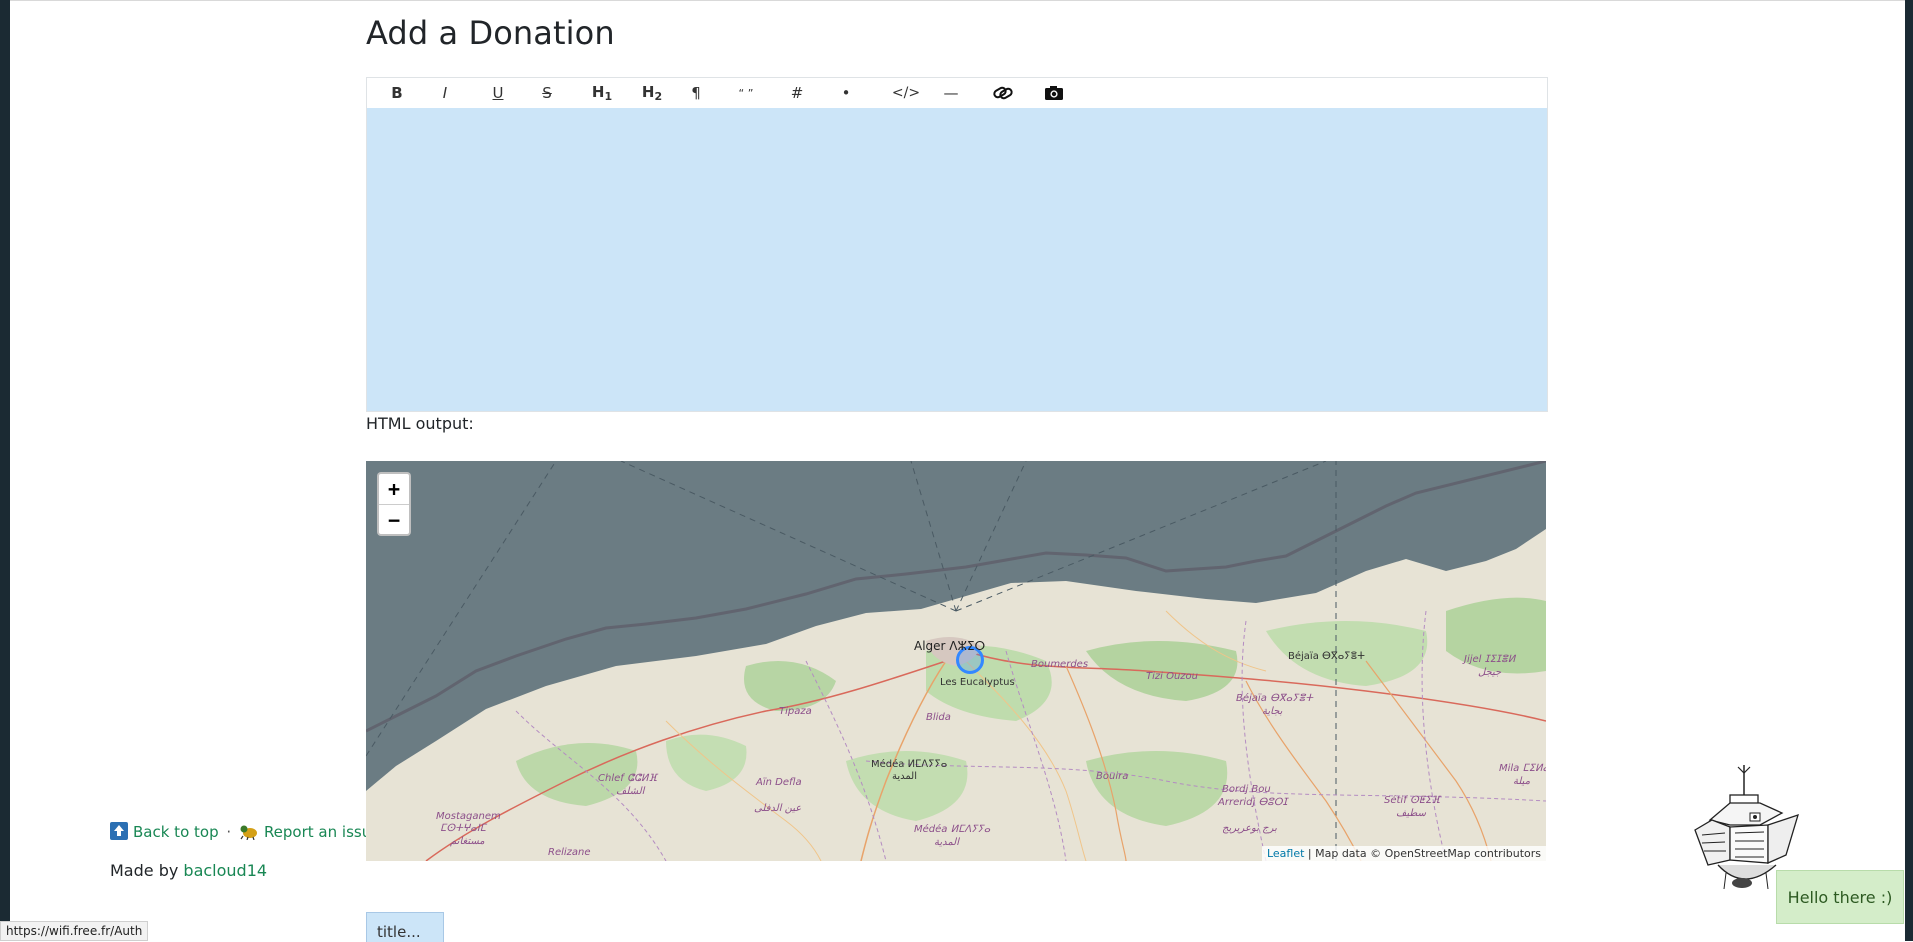 This screenshot has height=942, width=1913. Describe the element at coordinates (1326, 656) in the screenshot. I see `map-label-bejaia: Béjaïa ⴱⴳⴰⵢⴻⵜ` at that location.